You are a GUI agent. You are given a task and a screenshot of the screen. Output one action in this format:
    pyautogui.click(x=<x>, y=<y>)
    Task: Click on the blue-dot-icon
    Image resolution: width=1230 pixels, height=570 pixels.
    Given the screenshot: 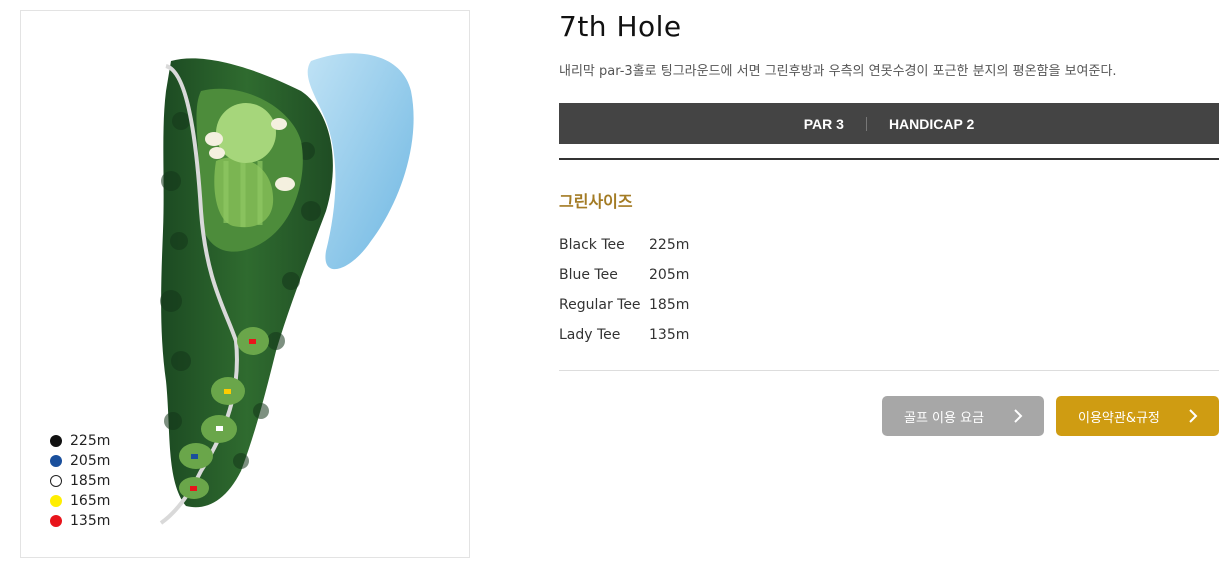 What is the action you would take?
    pyautogui.click(x=56, y=461)
    